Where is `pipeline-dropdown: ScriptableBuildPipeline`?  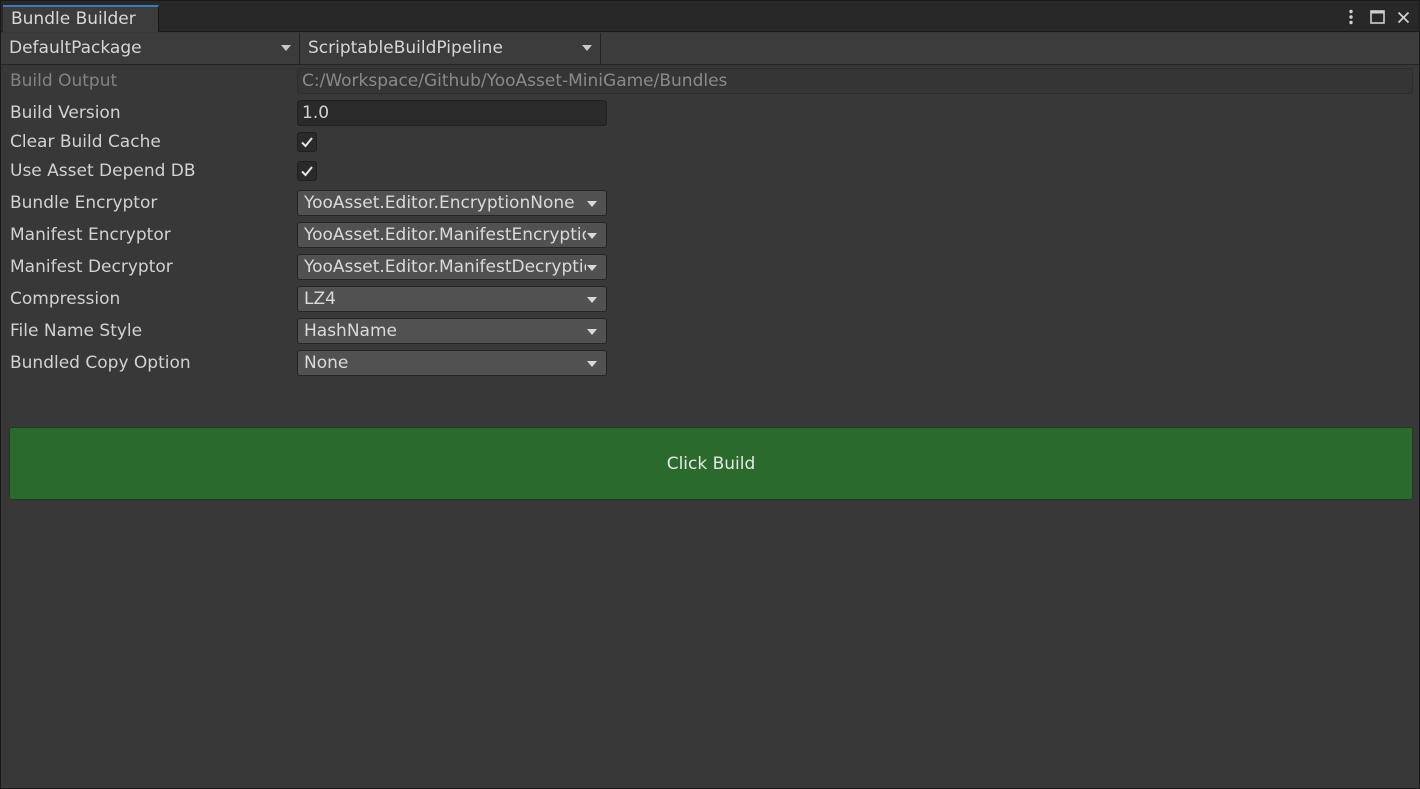
pipeline-dropdown: ScriptableBuildPipeline is located at coordinates (450, 48).